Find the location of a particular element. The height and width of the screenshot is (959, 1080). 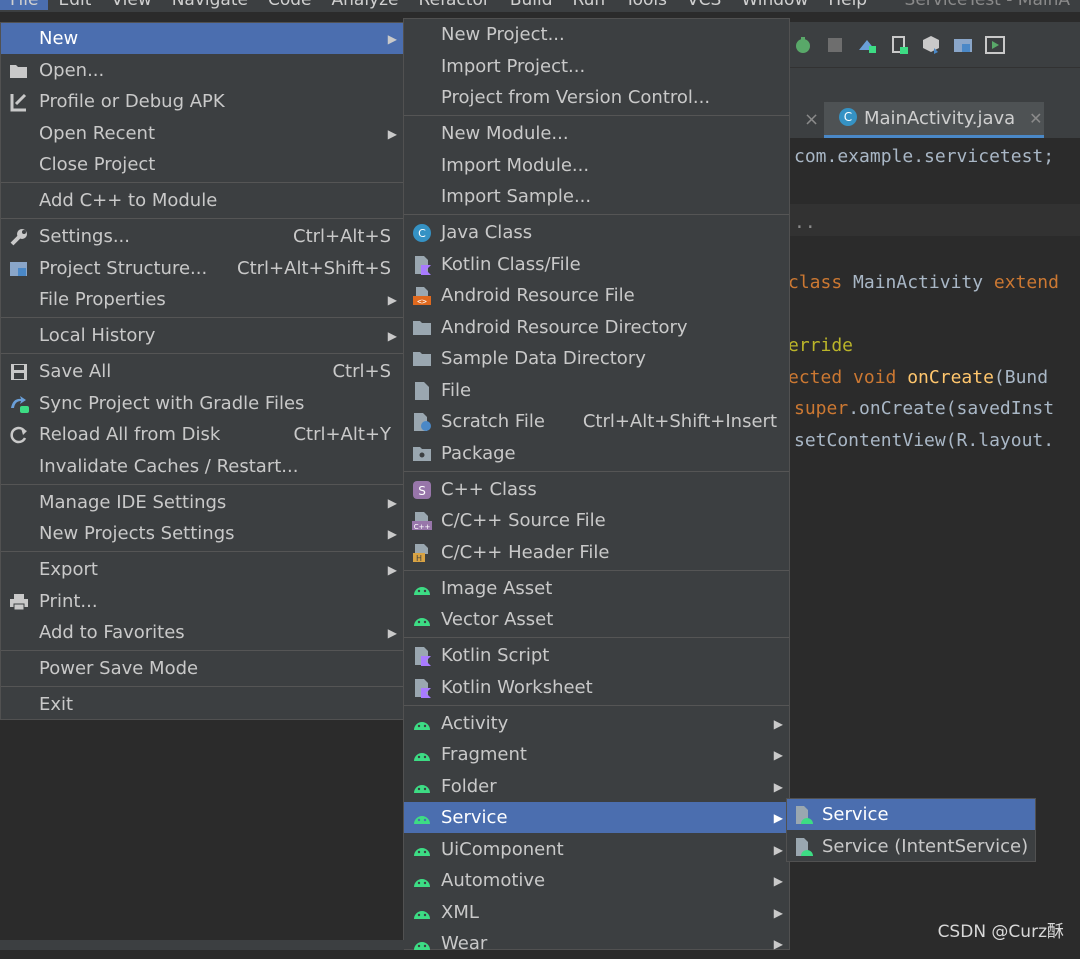

debug-icon is located at coordinates (803, 45).